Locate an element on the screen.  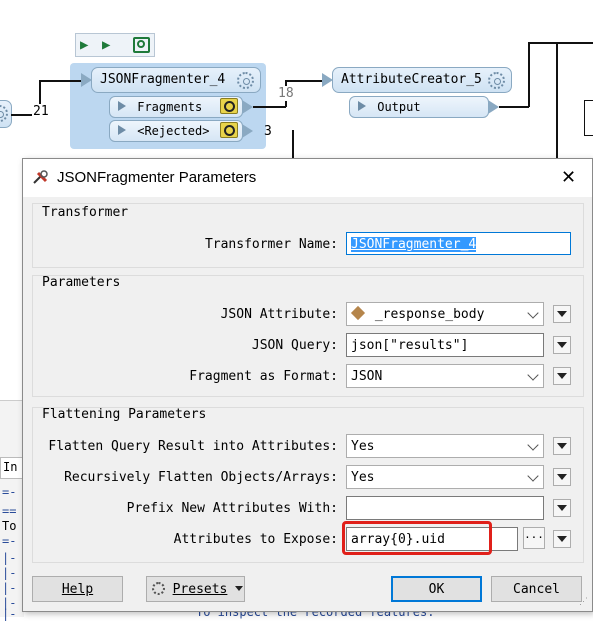
attributes-to-expose-menu-button is located at coordinates (562, 539).